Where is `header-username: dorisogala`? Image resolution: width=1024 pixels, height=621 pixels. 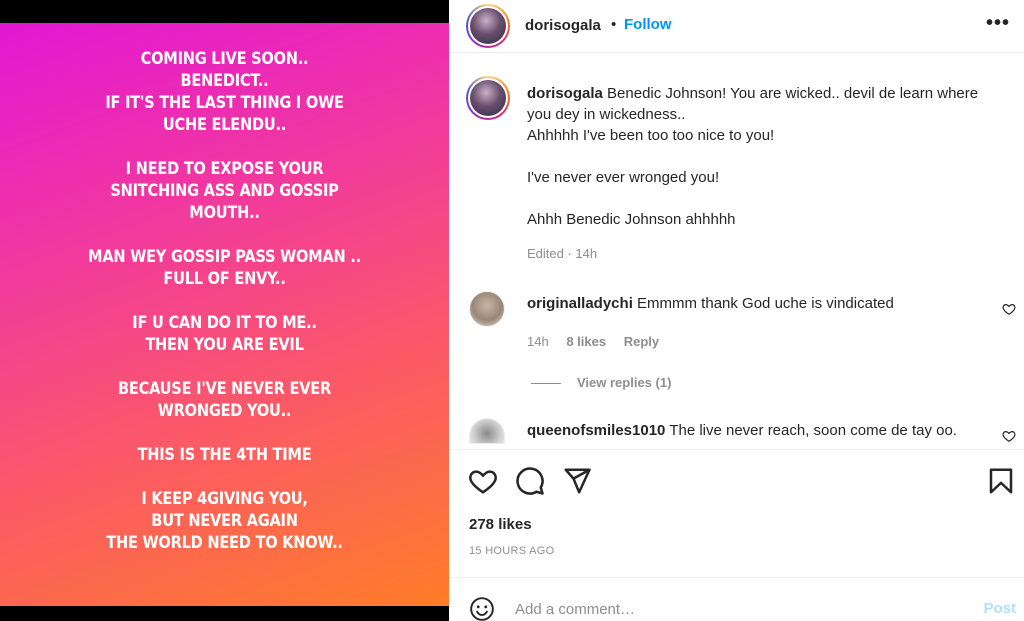 header-username: dorisogala is located at coordinates (563, 25).